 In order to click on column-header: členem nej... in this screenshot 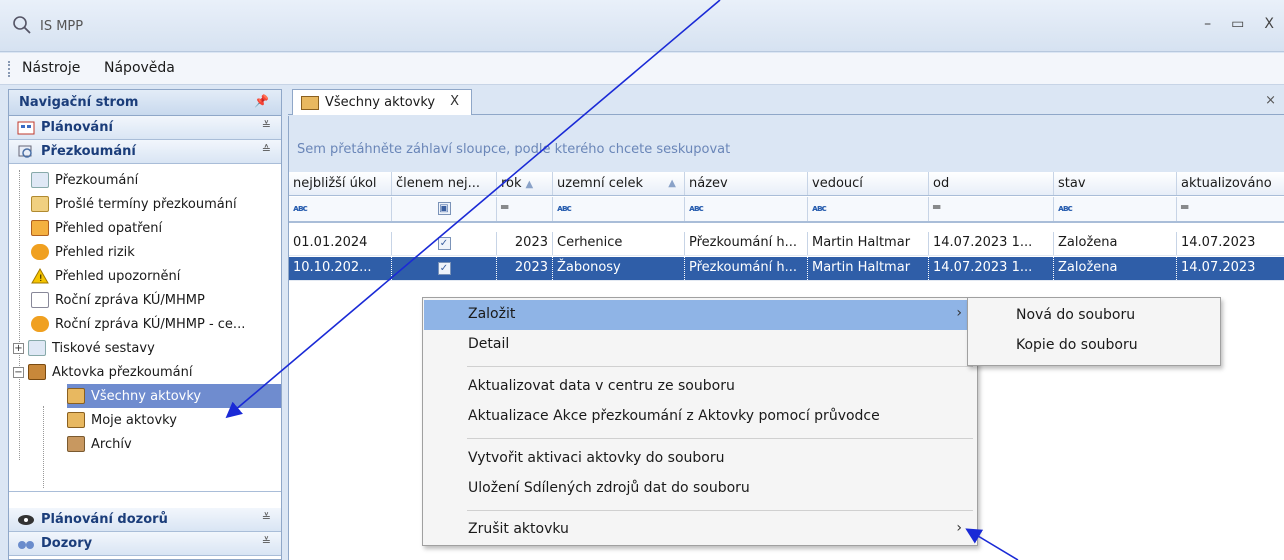, I will do `click(444, 183)`.